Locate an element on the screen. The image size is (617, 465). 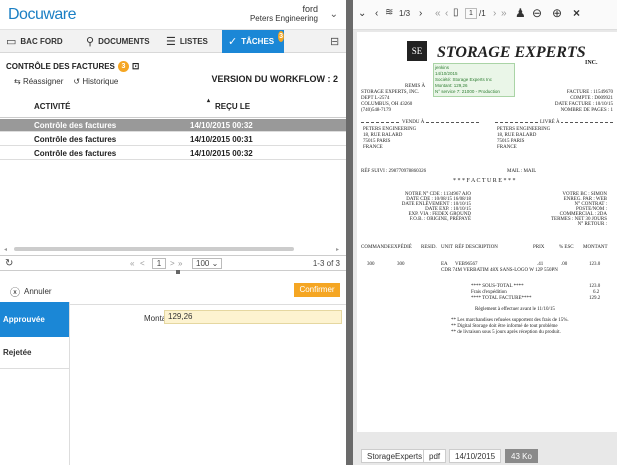
format-tag: pdf is located at coordinates (435, 456).